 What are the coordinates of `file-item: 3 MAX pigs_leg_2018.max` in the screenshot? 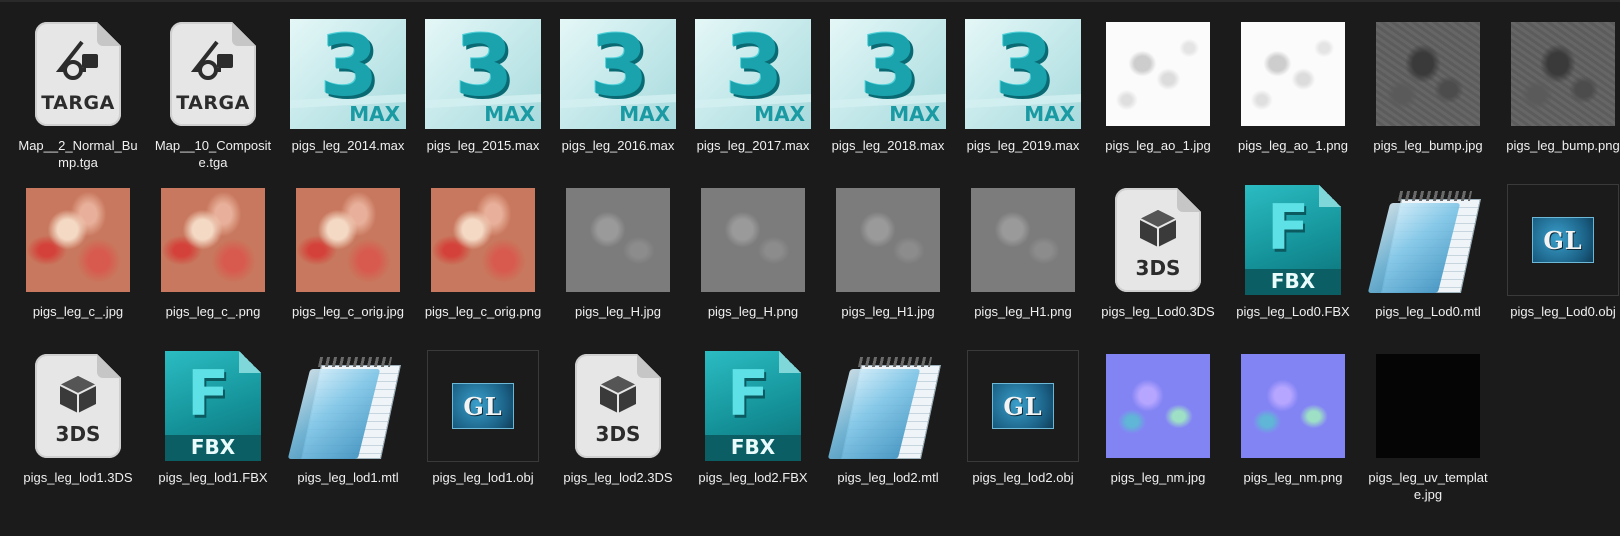 It's located at (888, 96).